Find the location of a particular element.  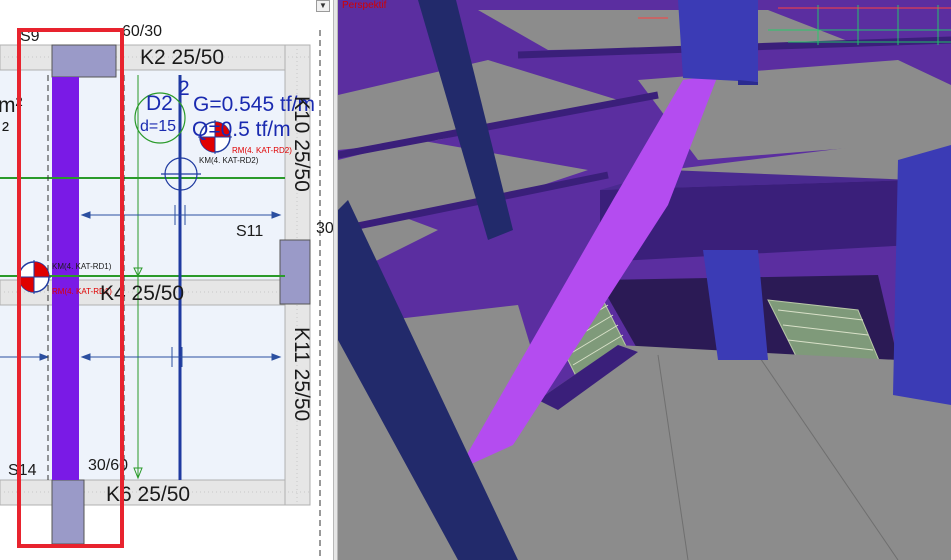

label-d2: D2 is located at coordinates (159, 103).